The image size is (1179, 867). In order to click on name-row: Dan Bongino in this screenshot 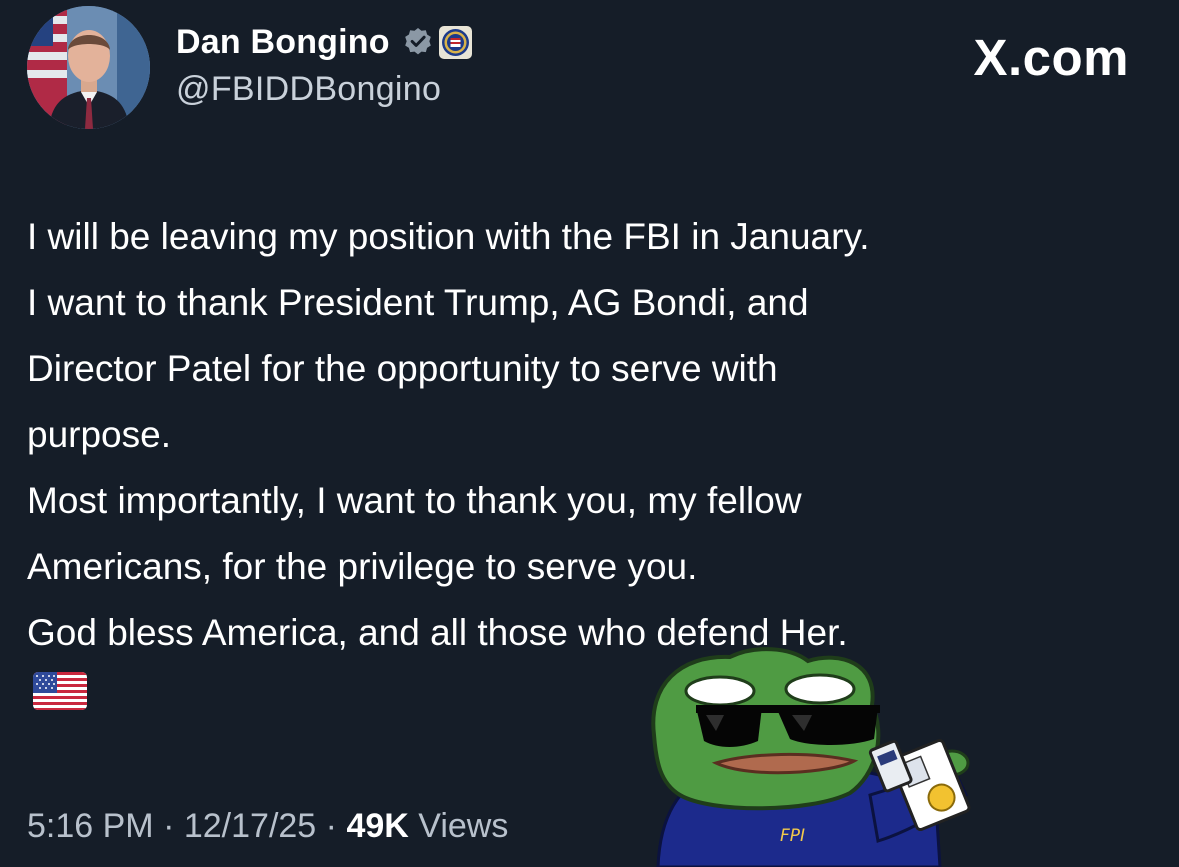, I will do `click(324, 42)`.